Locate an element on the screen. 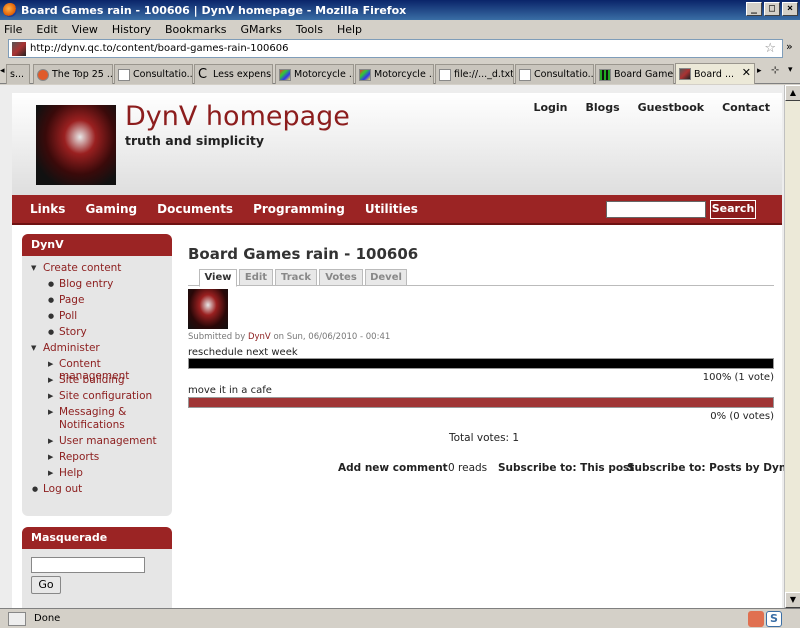 This screenshot has width=800, height=628. tab-close-icon: ✕ is located at coordinates (746, 72).